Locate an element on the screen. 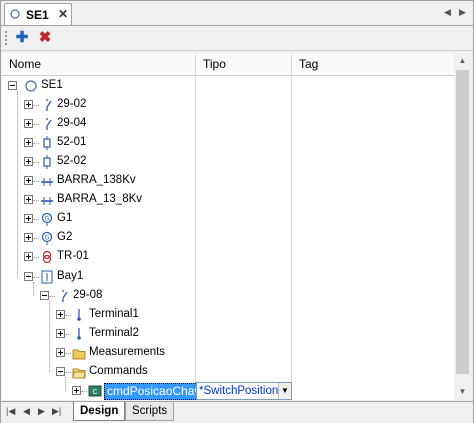  tree-node-label: Terminal1 is located at coordinates (114, 314).